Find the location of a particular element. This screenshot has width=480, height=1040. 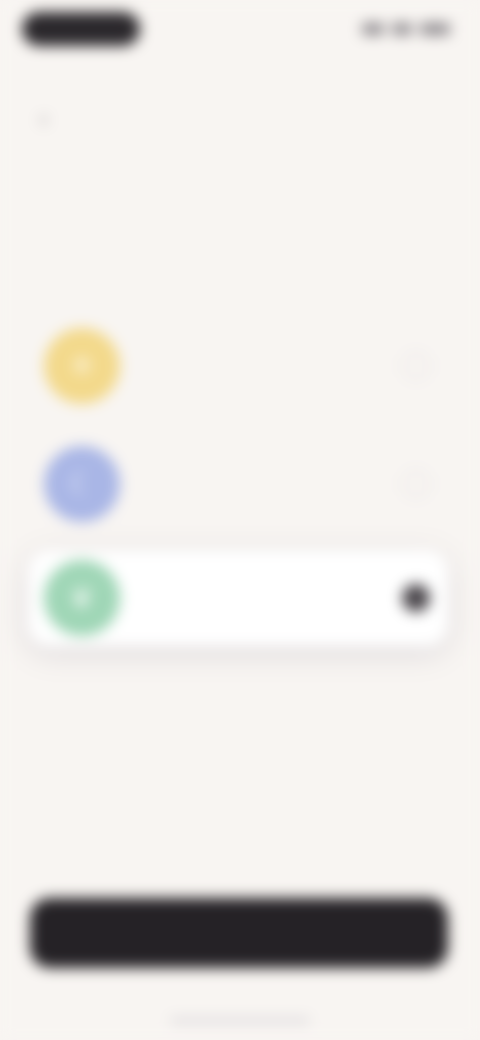

option-card-2: ☾ is located at coordinates (238, 484).